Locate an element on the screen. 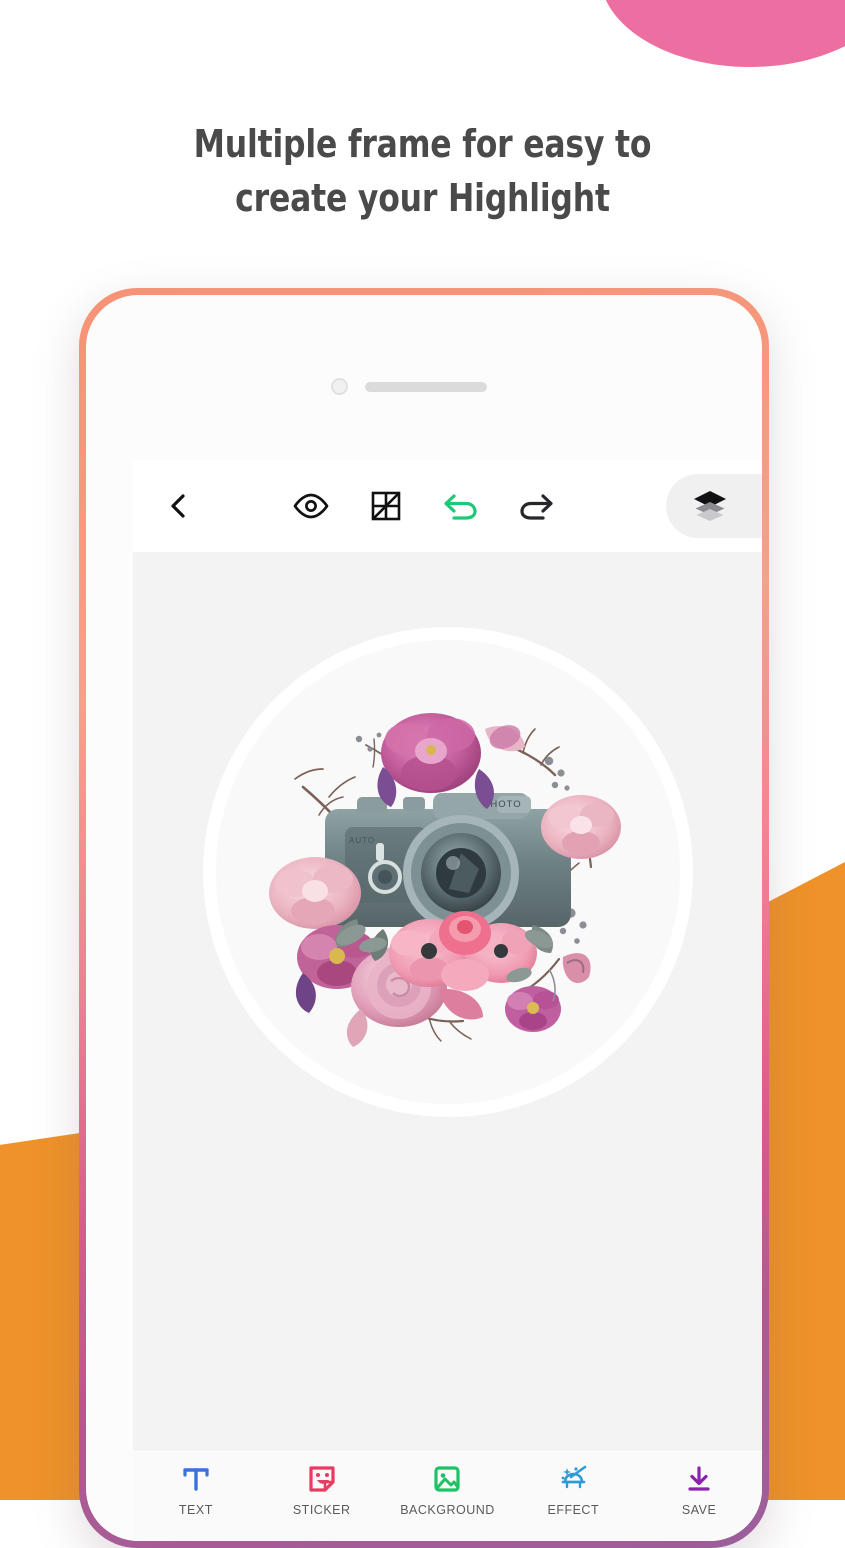  earpiece-speaker is located at coordinates (426, 387).